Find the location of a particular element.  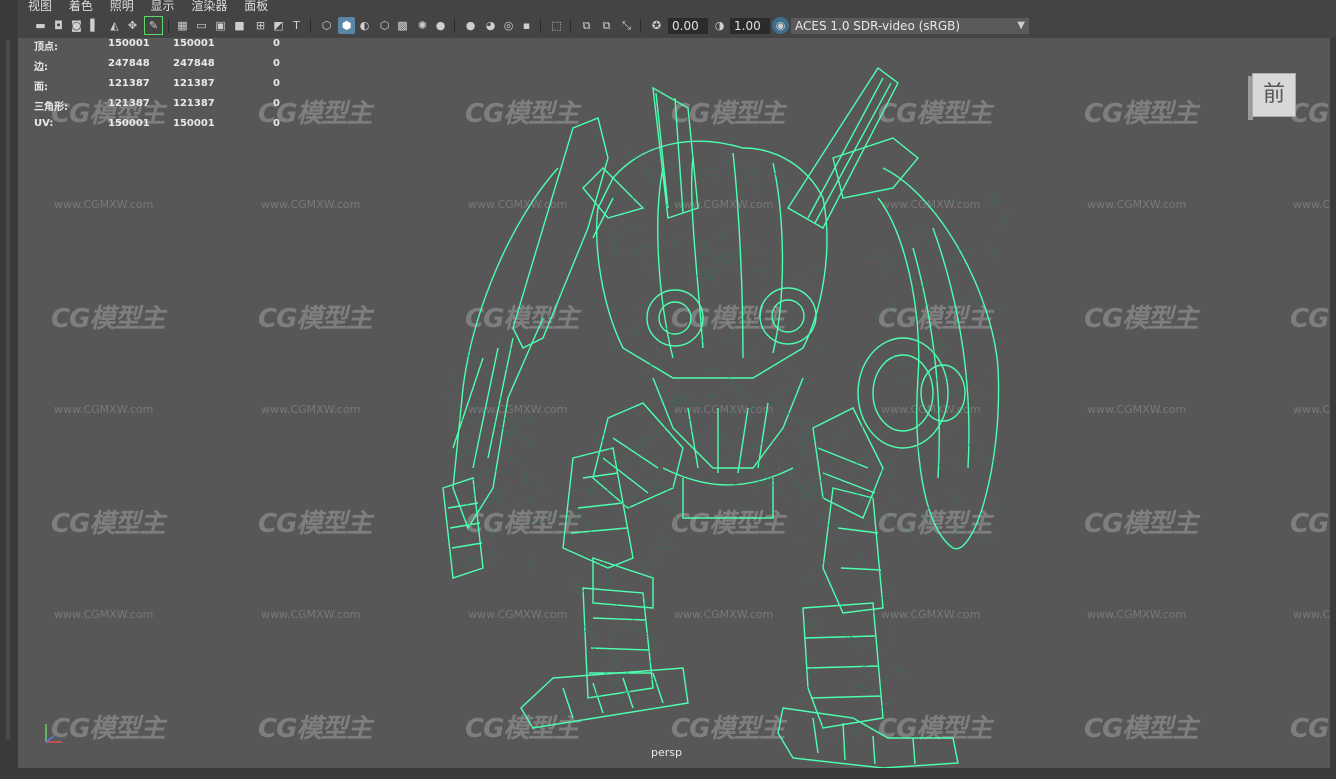

xray-joints-icon: ⧉ is located at coordinates (606, 25).